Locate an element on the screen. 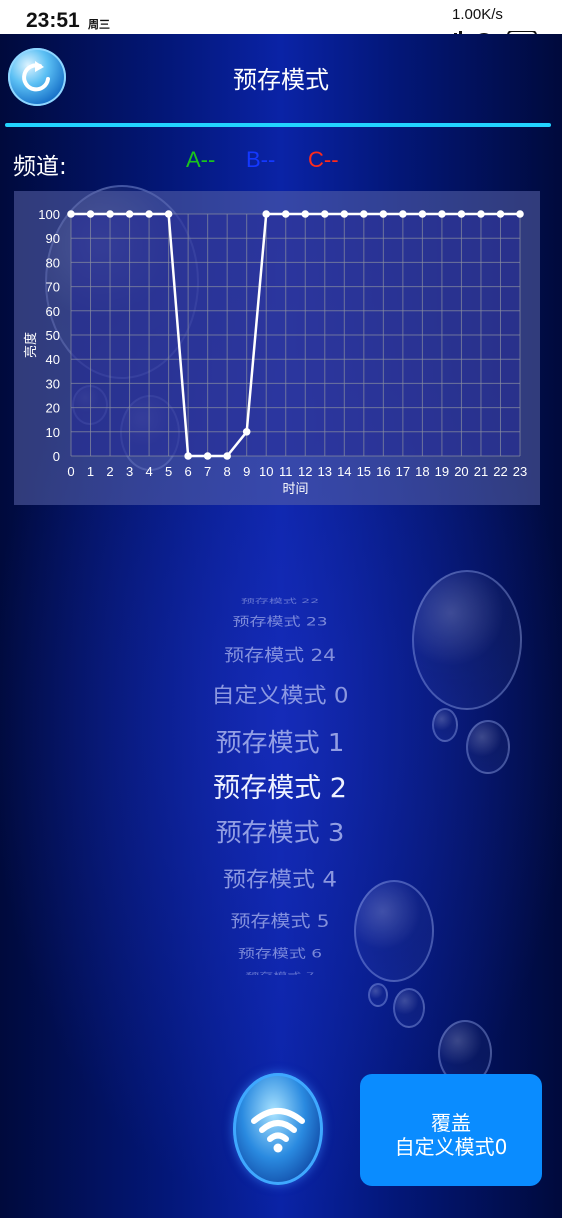 The width and height of the screenshot is (562, 1218). x-tick-label: 23 is located at coordinates (520, 471).